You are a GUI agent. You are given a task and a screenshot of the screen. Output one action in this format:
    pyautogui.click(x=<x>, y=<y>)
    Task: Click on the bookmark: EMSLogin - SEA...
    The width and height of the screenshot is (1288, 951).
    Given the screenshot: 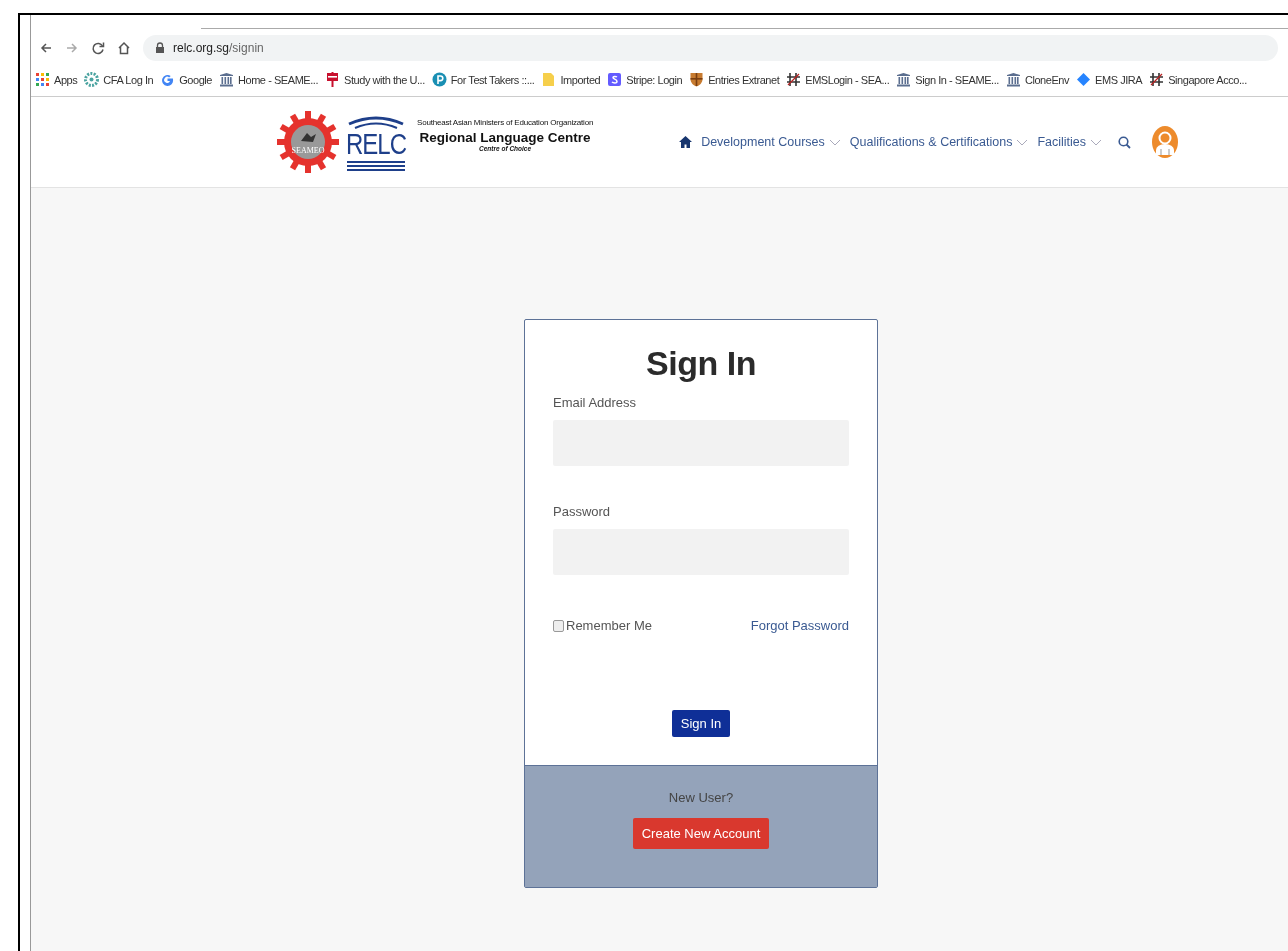 What is the action you would take?
    pyautogui.click(x=838, y=79)
    